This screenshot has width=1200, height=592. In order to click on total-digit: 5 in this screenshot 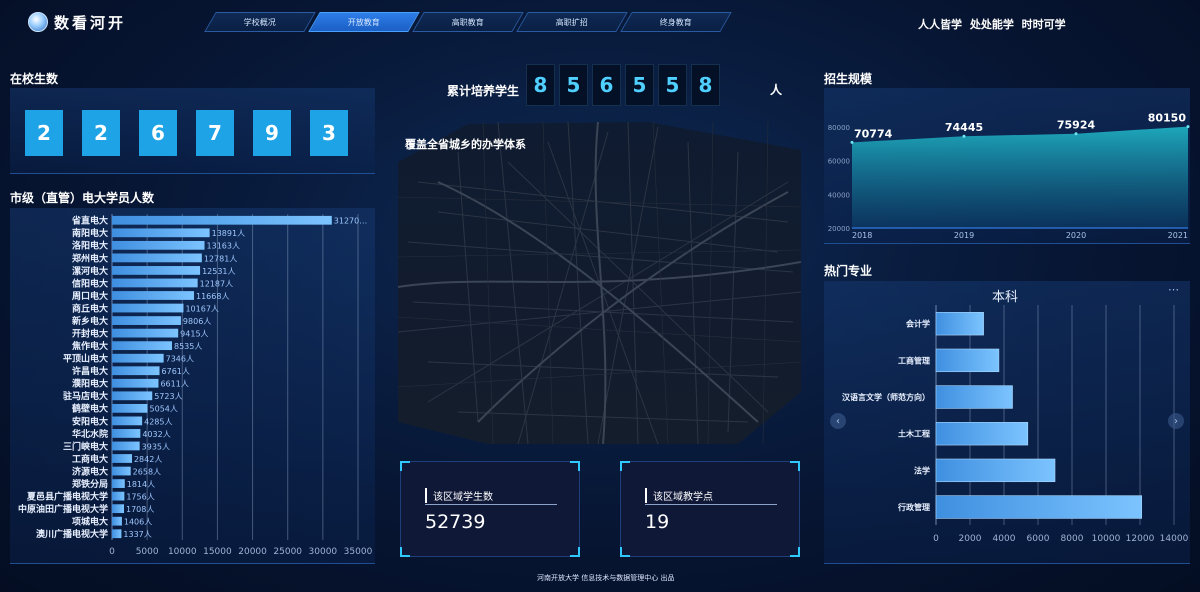, I will do `click(573, 85)`.